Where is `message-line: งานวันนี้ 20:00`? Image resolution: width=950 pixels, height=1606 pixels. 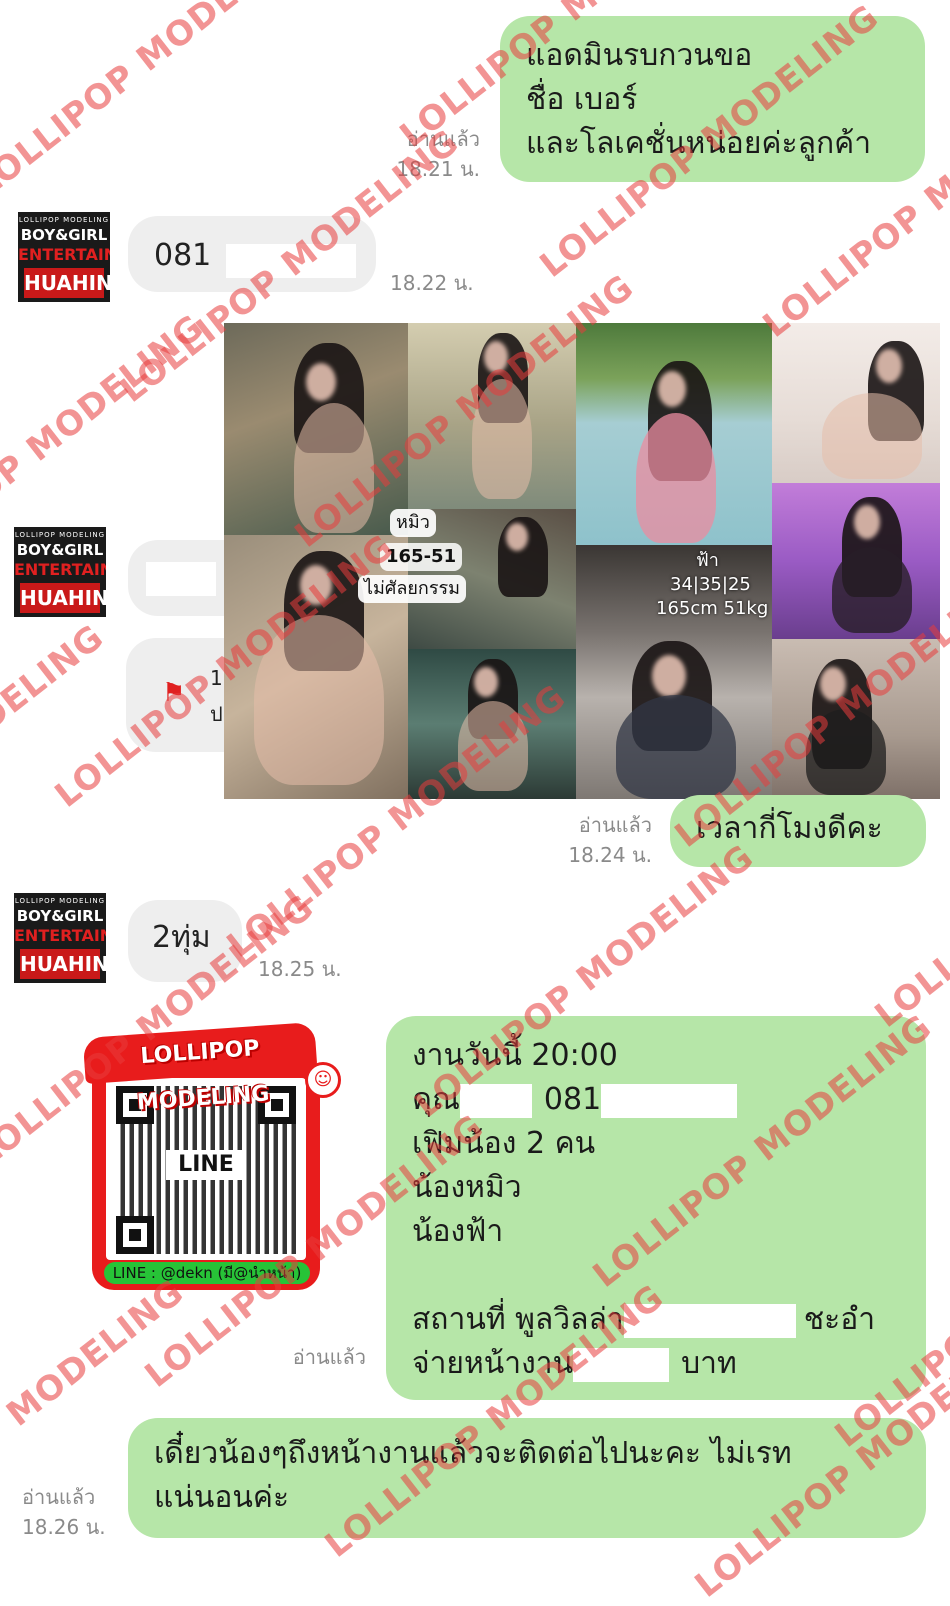
message-line: งานวันนี้ 20:00 is located at coordinates (515, 1055).